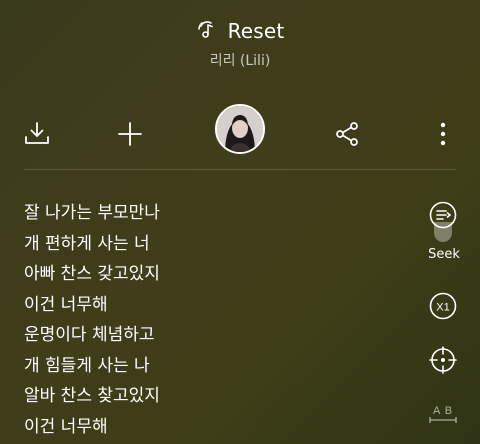  Describe the element at coordinates (204, 396) in the screenshot. I see `lyric-line: 알바 찬스 찾고있지` at that location.